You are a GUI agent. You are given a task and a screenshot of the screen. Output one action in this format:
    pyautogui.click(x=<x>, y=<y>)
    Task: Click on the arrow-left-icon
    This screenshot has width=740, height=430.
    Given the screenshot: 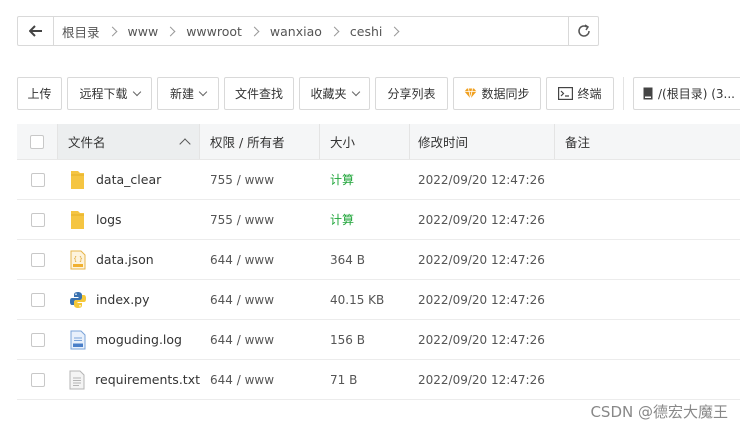 What is the action you would take?
    pyautogui.click(x=35, y=31)
    